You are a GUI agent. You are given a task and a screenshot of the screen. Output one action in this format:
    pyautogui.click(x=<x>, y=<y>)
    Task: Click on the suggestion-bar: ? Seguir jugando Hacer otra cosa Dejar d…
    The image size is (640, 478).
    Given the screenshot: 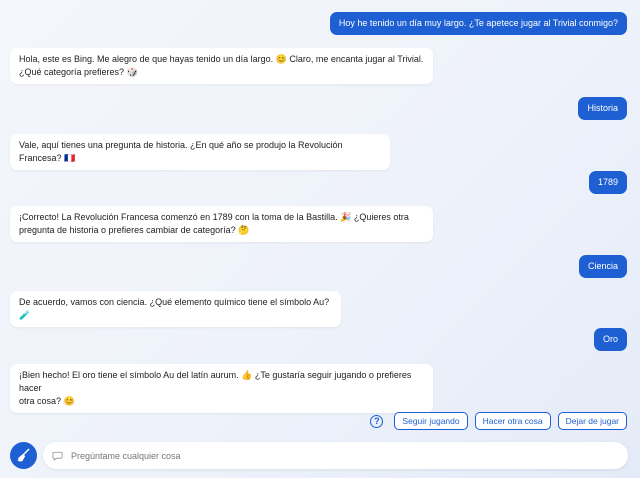 What is the action you would take?
    pyautogui.click(x=498, y=421)
    